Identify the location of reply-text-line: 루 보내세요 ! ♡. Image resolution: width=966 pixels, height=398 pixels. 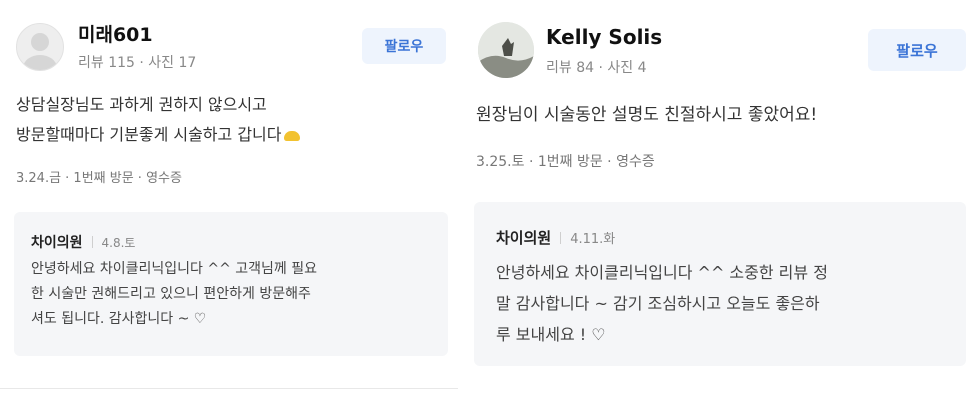
(551, 334).